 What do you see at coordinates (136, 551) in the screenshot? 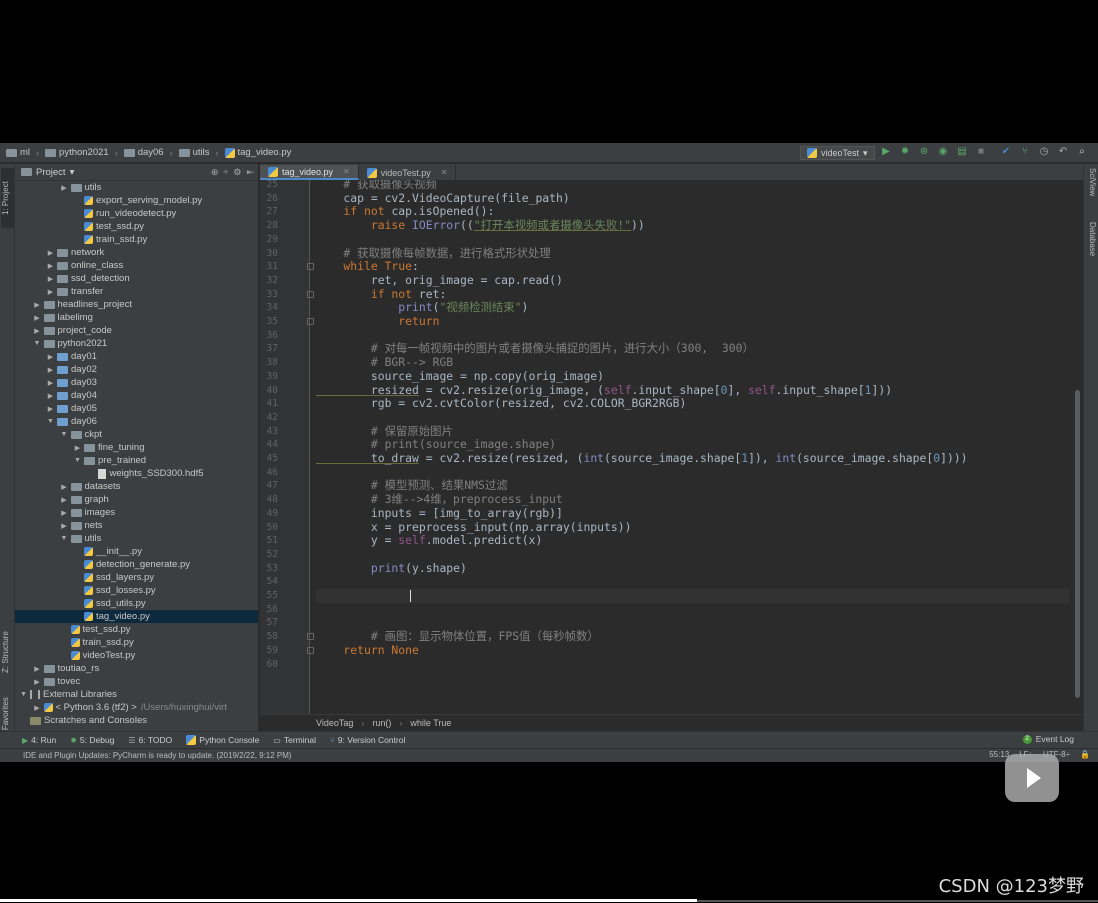
I see `tree-item: __init__.py` at bounding box center [136, 551].